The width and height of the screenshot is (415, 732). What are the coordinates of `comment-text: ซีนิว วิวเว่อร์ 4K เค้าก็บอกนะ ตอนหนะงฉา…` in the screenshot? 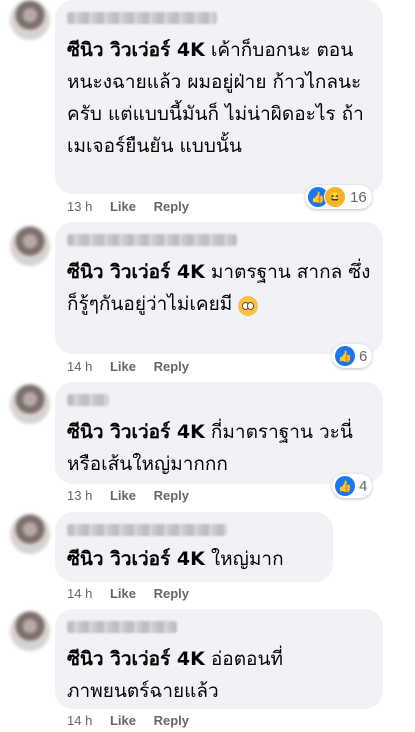 It's located at (215, 98).